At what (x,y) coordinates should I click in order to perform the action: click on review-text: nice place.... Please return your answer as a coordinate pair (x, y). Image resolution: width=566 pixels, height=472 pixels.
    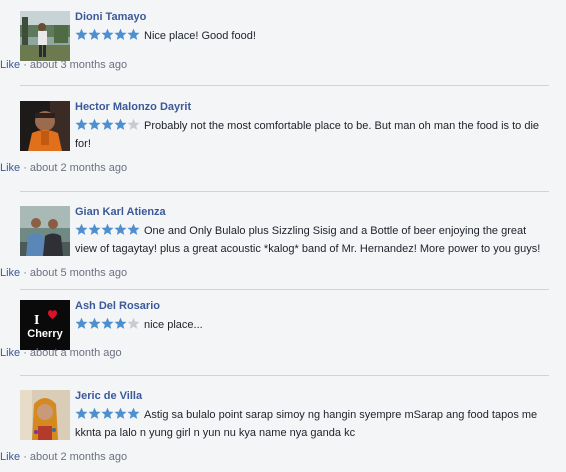
    Looking at the image, I should click on (173, 325).